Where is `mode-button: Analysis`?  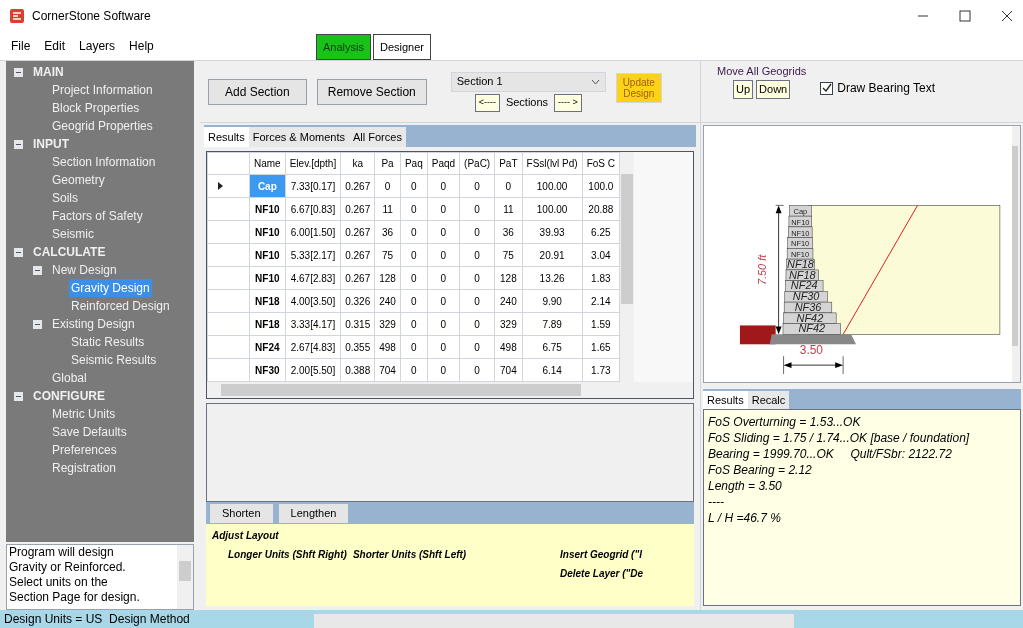 mode-button: Analysis is located at coordinates (343, 47).